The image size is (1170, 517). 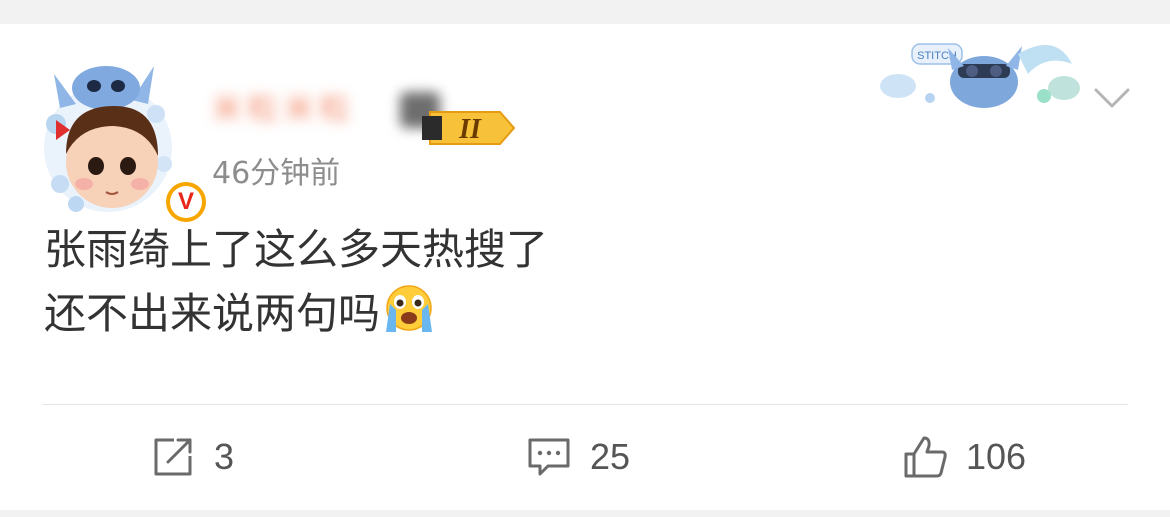 What do you see at coordinates (996, 456) in the screenshot?
I see `like-count: 106` at bounding box center [996, 456].